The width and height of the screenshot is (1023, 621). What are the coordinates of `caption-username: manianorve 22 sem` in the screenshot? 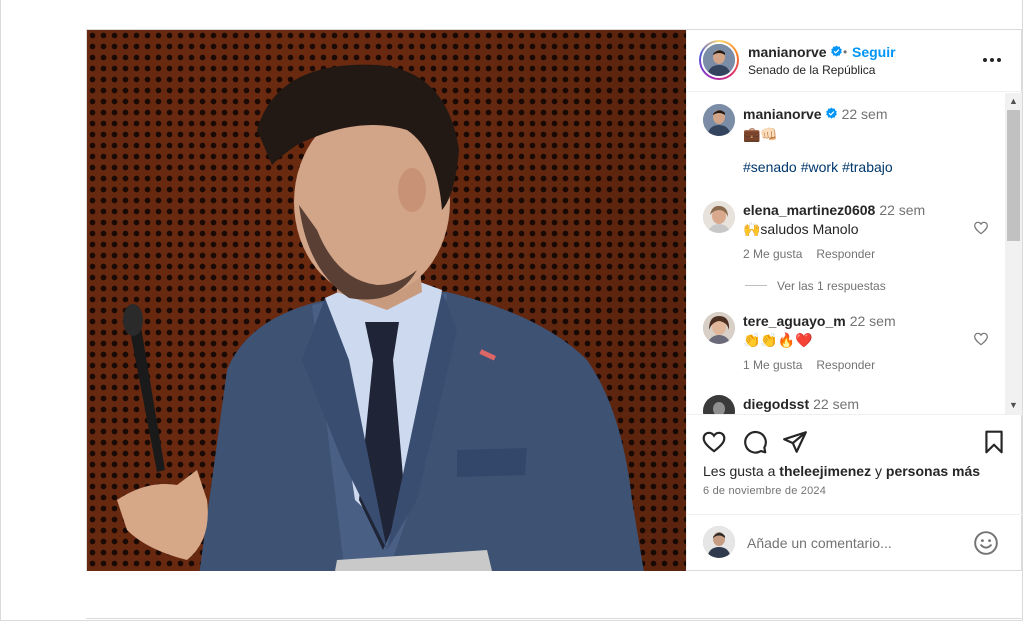 It's located at (815, 114).